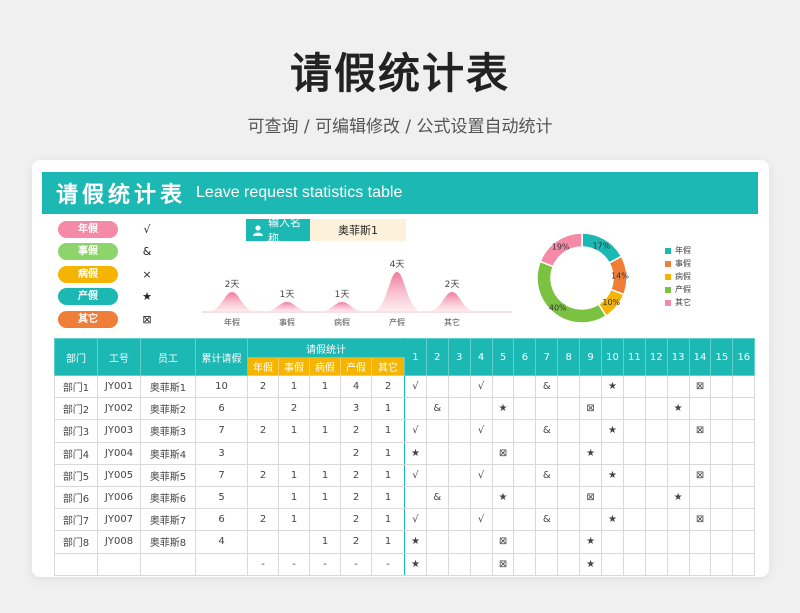 The height and width of the screenshot is (613, 800). Describe the element at coordinates (481, 357) in the screenshot. I see `day-header: 4` at that location.